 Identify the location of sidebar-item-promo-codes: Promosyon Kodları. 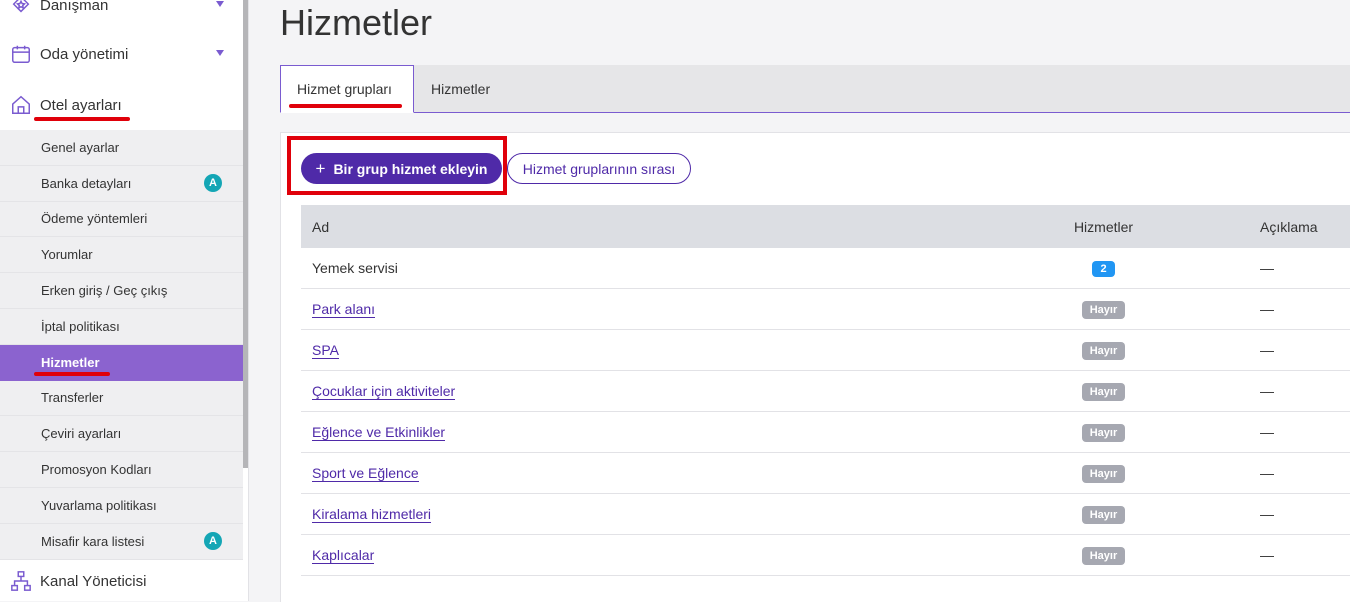
(121, 470).